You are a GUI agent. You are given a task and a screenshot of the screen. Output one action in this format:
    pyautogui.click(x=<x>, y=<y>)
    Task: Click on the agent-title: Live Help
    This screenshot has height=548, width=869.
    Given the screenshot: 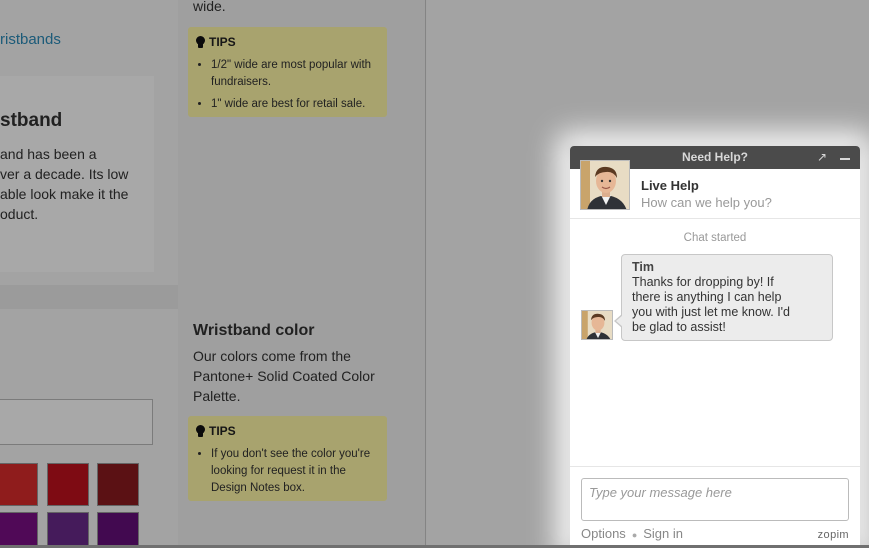 What is the action you would take?
    pyautogui.click(x=670, y=185)
    